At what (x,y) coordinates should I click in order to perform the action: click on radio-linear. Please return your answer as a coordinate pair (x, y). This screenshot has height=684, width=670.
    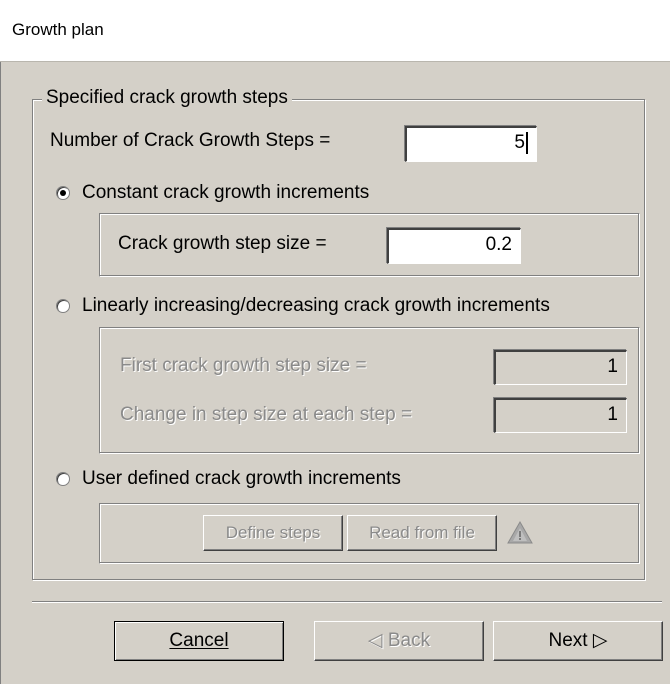
    Looking at the image, I should click on (63, 306).